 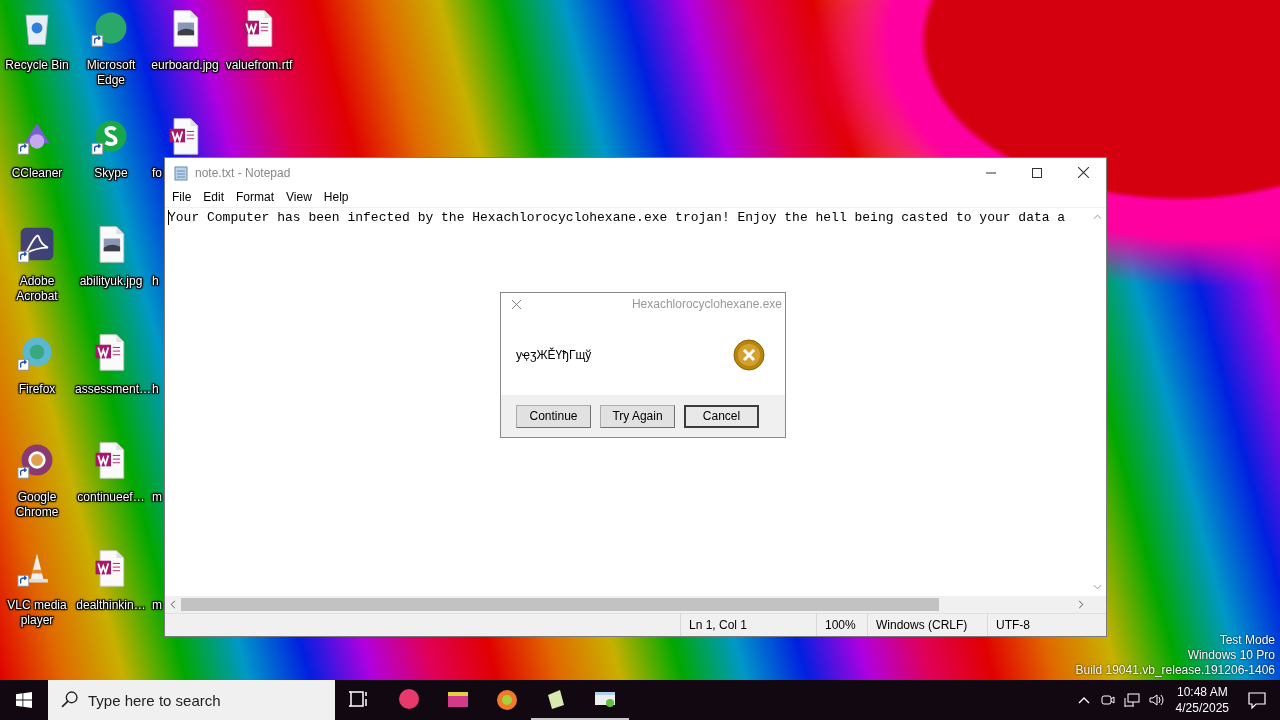 What do you see at coordinates (1037, 172) in the screenshot?
I see `maximize-icon` at bounding box center [1037, 172].